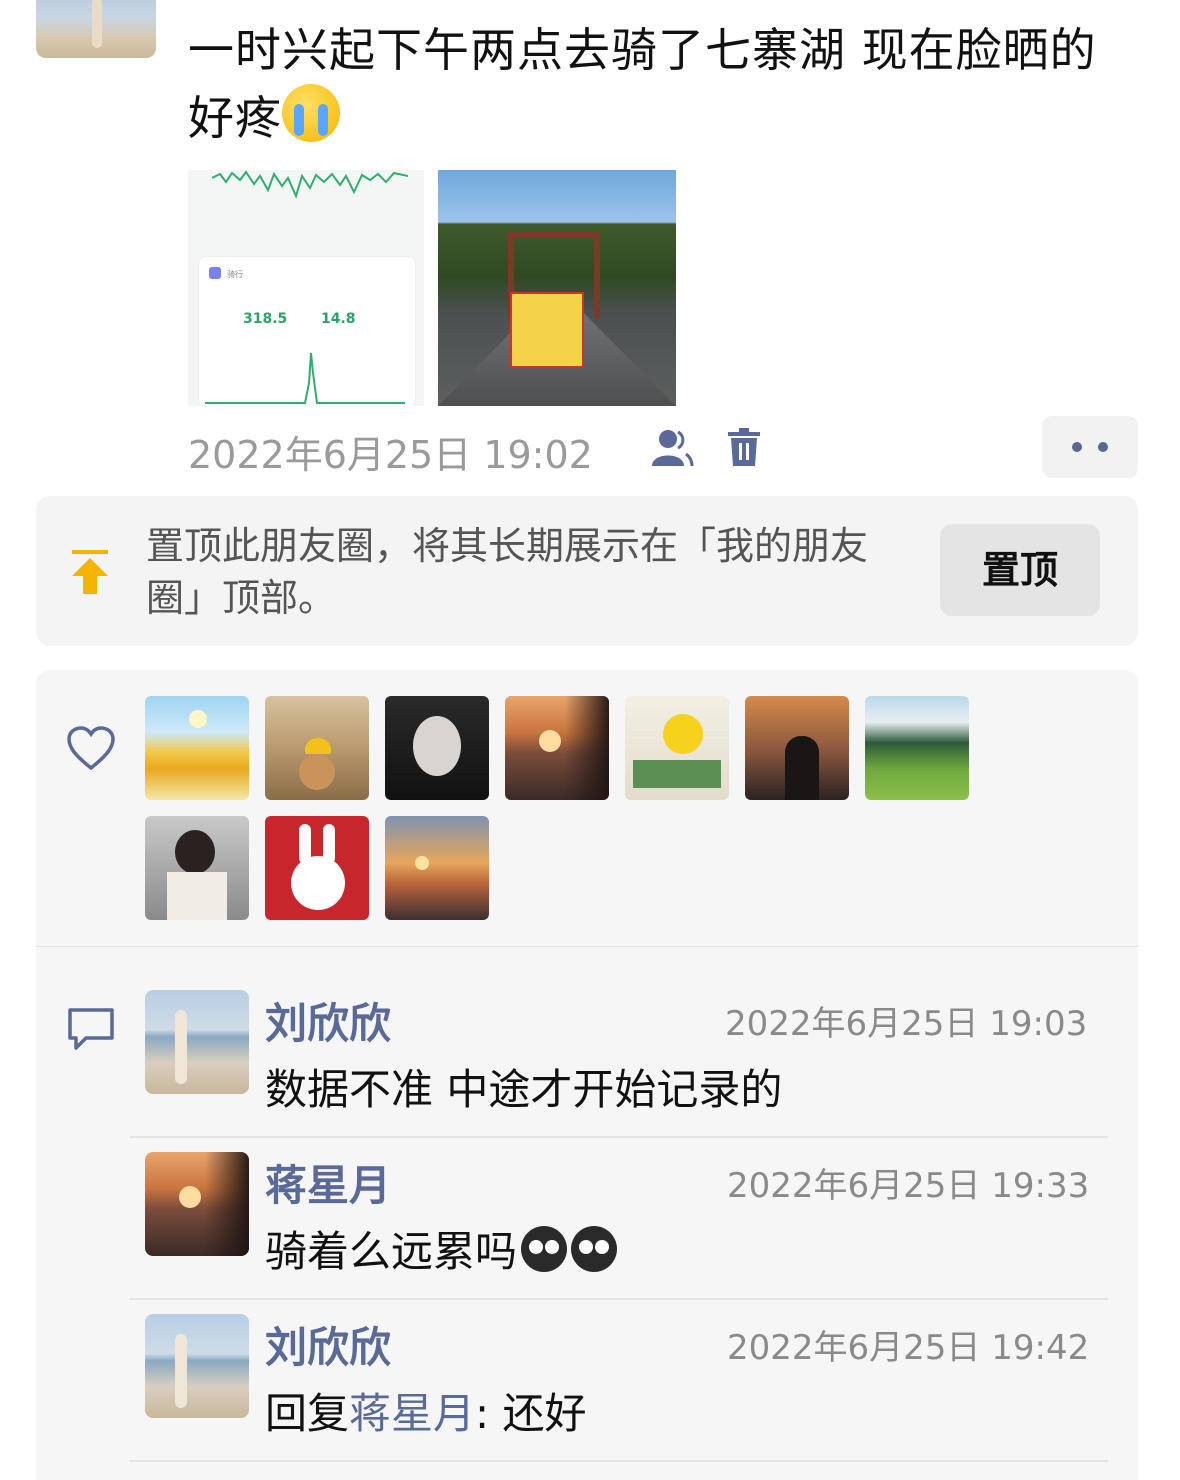 Image resolution: width=1180 pixels, height=1480 pixels. Describe the element at coordinates (391, 1251) in the screenshot. I see `comment-text: 骑着么远累吗` at that location.